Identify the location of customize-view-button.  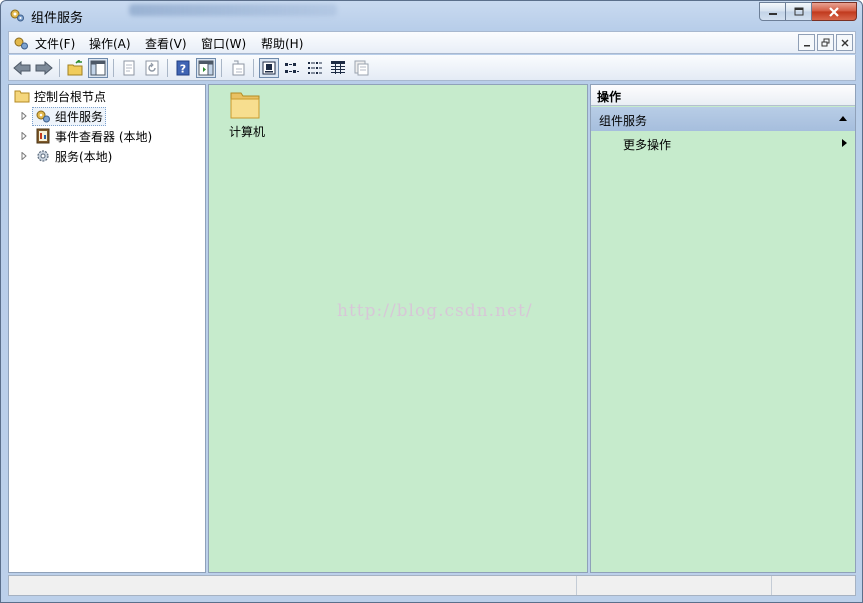
(361, 68).